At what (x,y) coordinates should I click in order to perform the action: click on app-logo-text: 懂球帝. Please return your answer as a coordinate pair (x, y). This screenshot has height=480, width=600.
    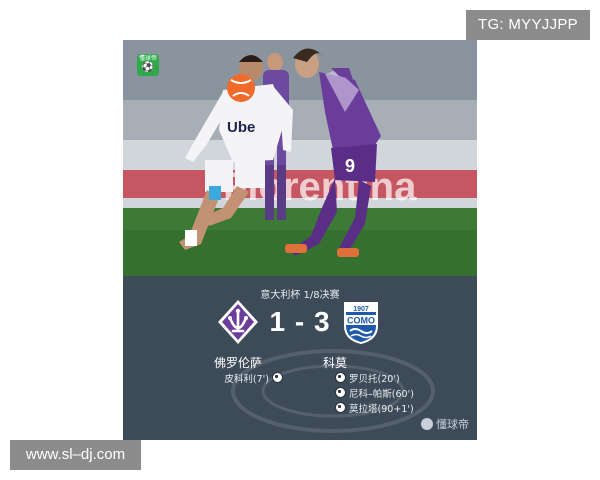
    Looking at the image, I should click on (147, 58).